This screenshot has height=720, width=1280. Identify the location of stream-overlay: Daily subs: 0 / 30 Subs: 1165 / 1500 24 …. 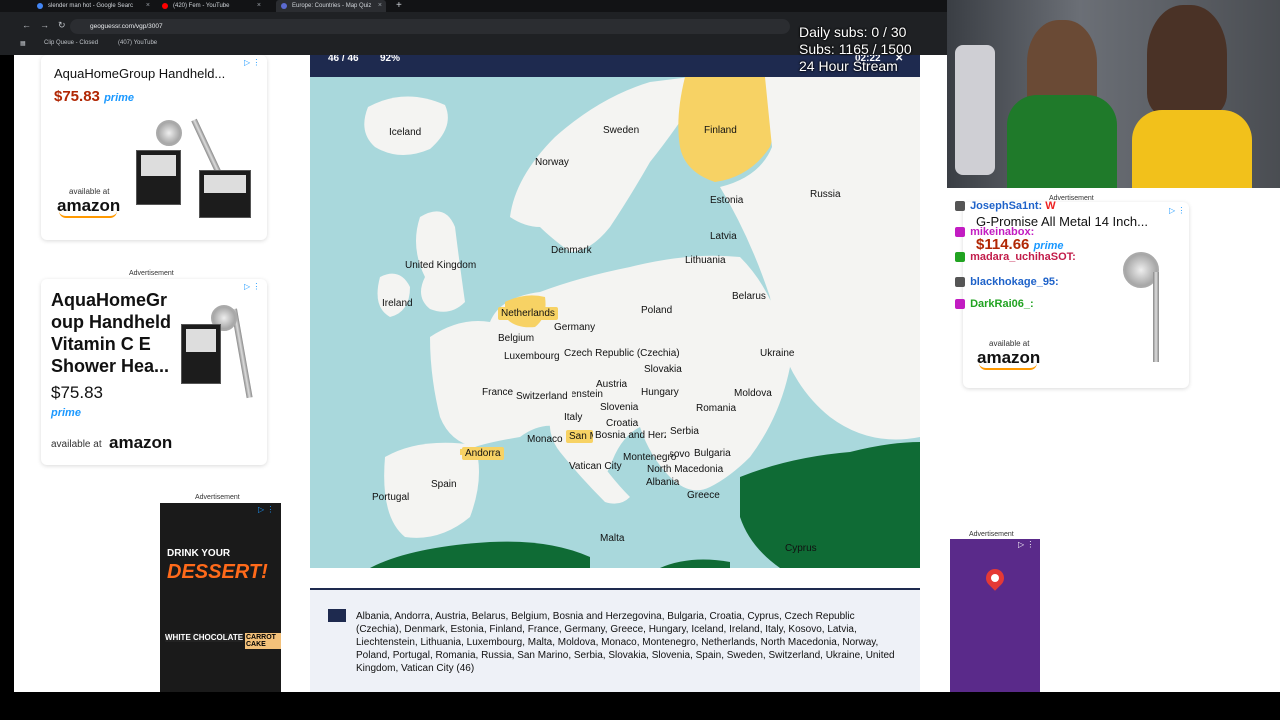
(855, 49).